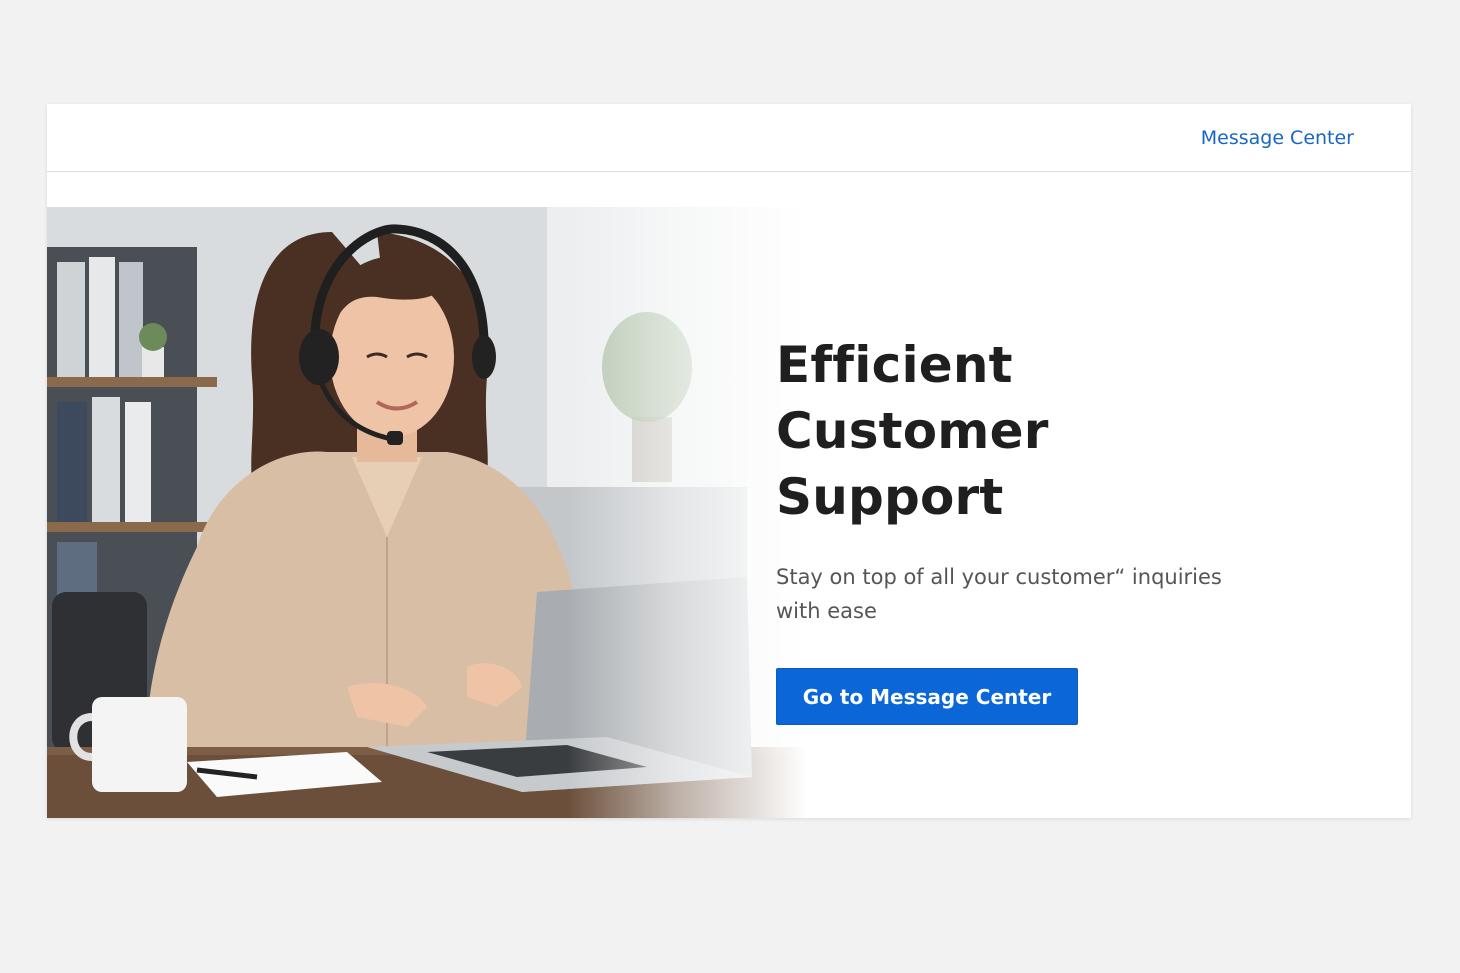  What do you see at coordinates (912, 431) in the screenshot?
I see `hero-title: Efficient Customer Support` at bounding box center [912, 431].